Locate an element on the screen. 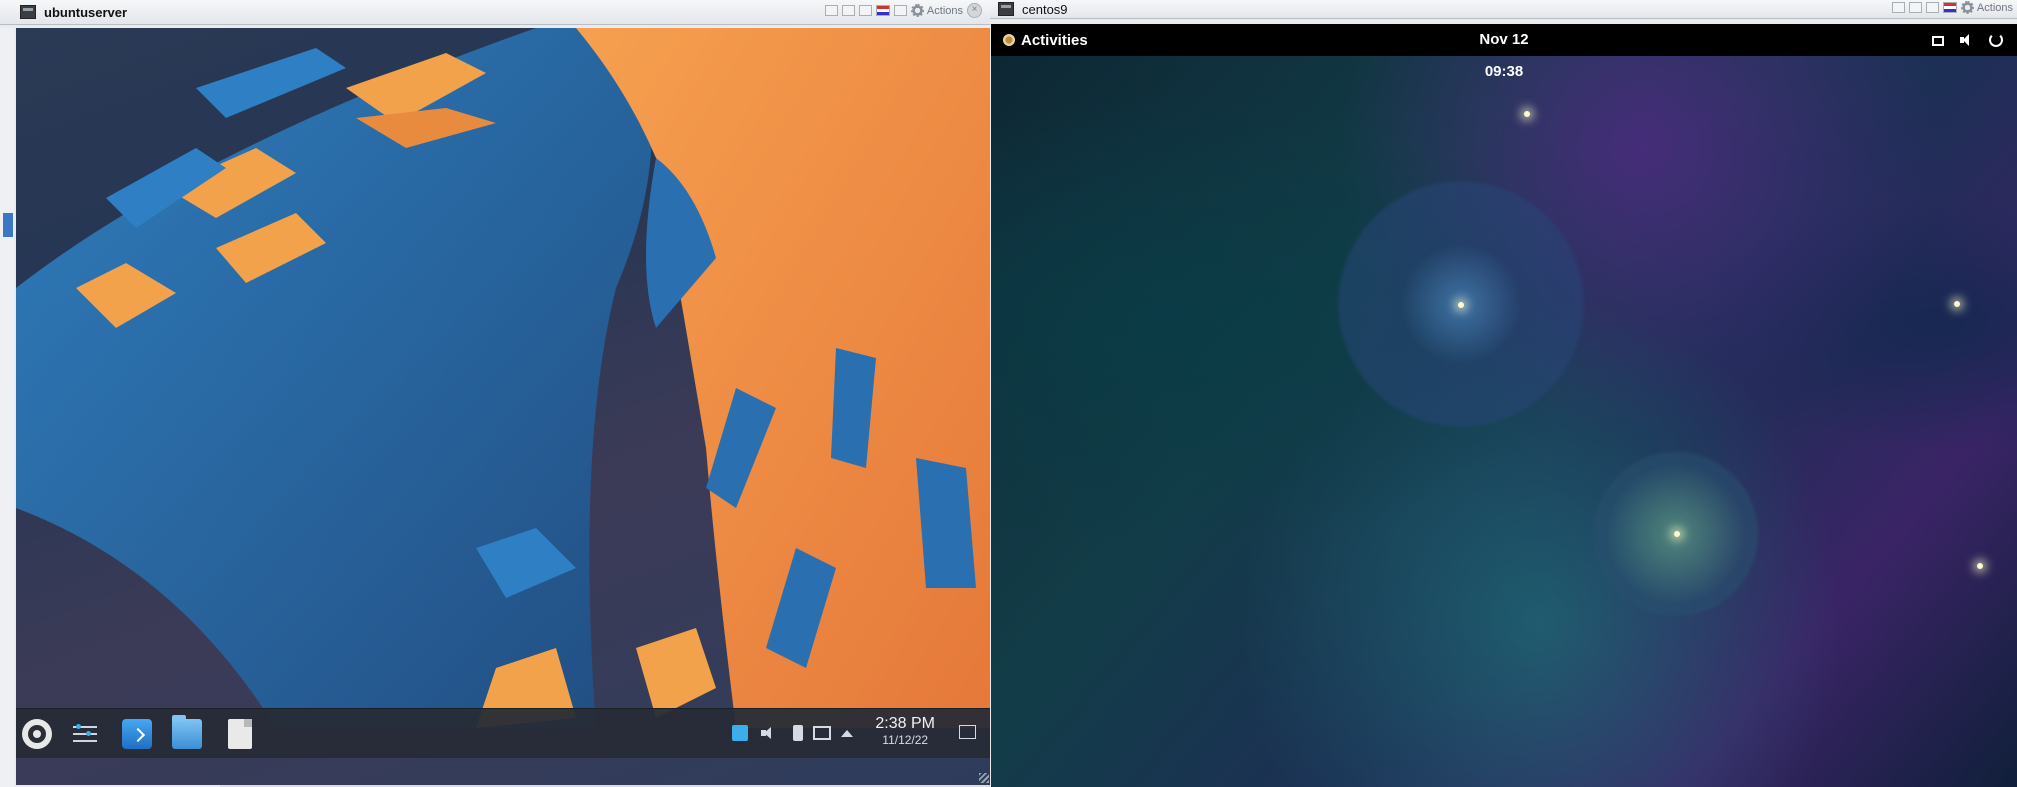 The width and height of the screenshot is (2017, 787). close-button: × is located at coordinates (974, 10).